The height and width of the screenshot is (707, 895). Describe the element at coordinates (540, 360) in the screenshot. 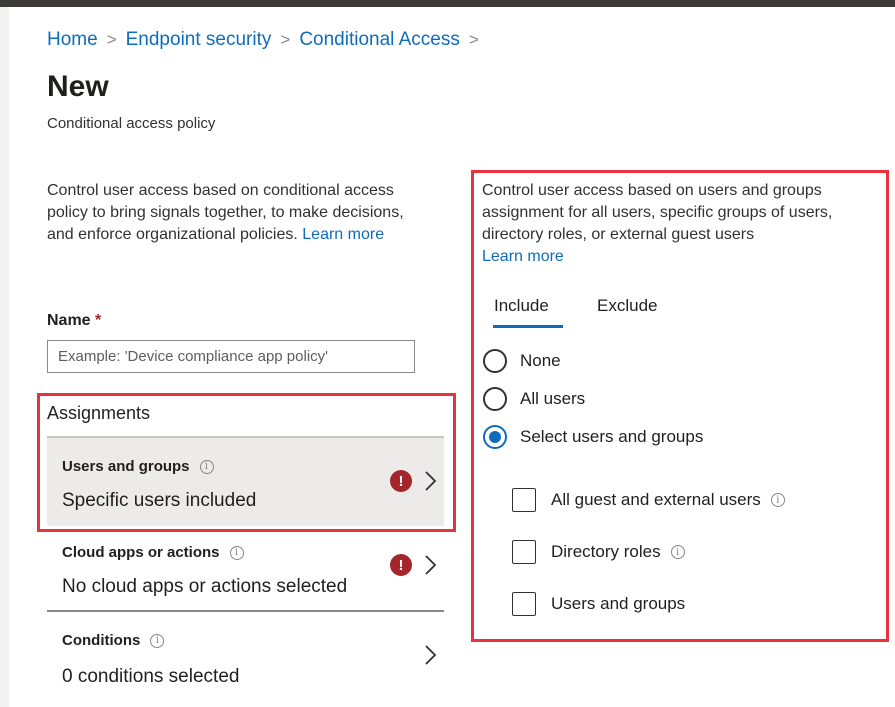

I see `radio-label: None` at that location.